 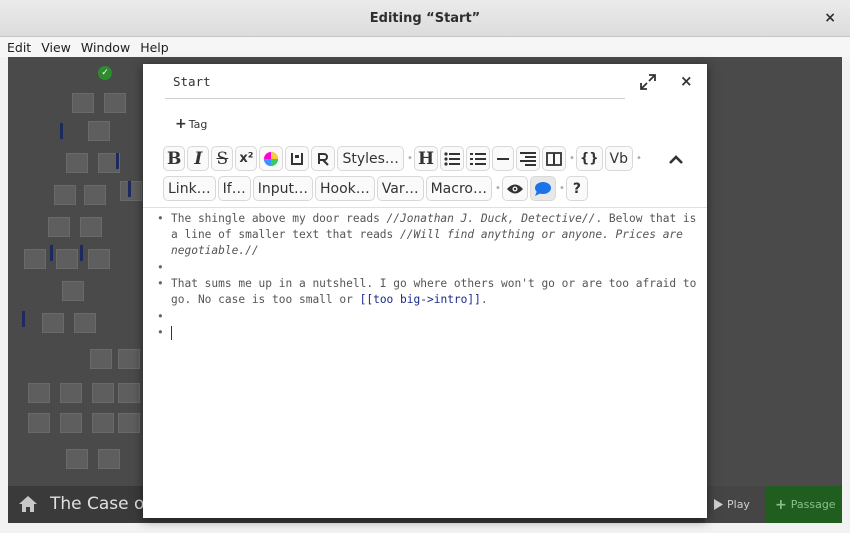 I want to click on maximize-icon, so click(x=648, y=82).